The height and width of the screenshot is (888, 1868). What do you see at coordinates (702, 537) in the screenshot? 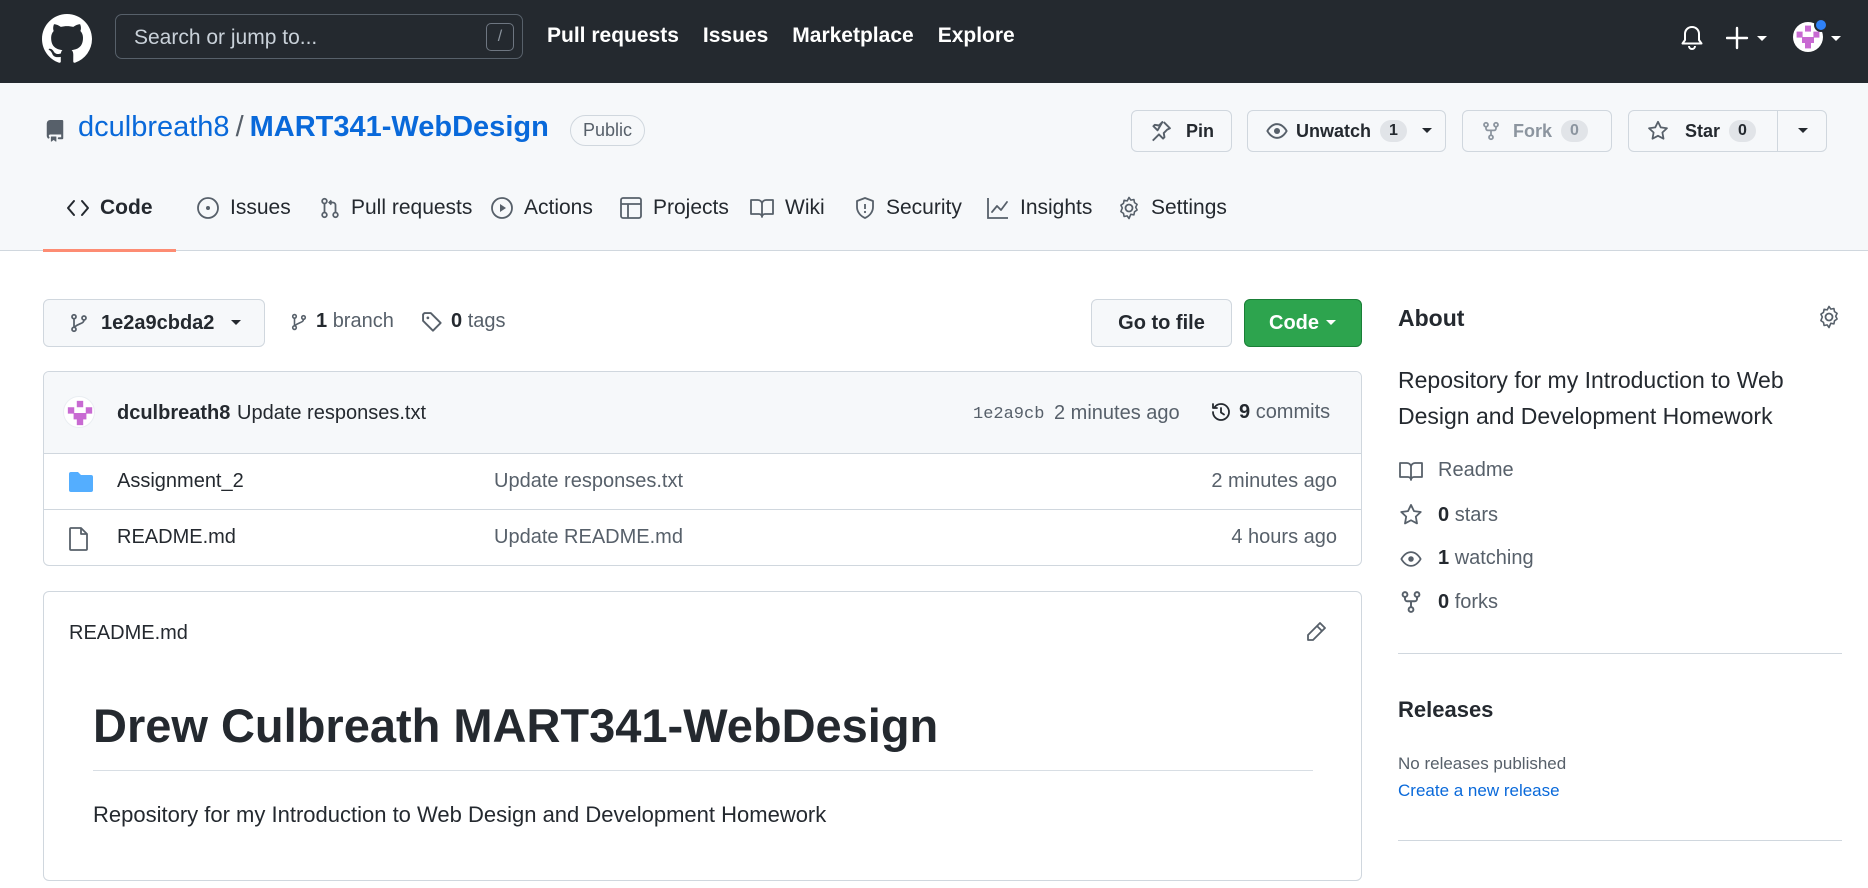
I see `file-row: README.md Update README.md 4 hours ago` at bounding box center [702, 537].